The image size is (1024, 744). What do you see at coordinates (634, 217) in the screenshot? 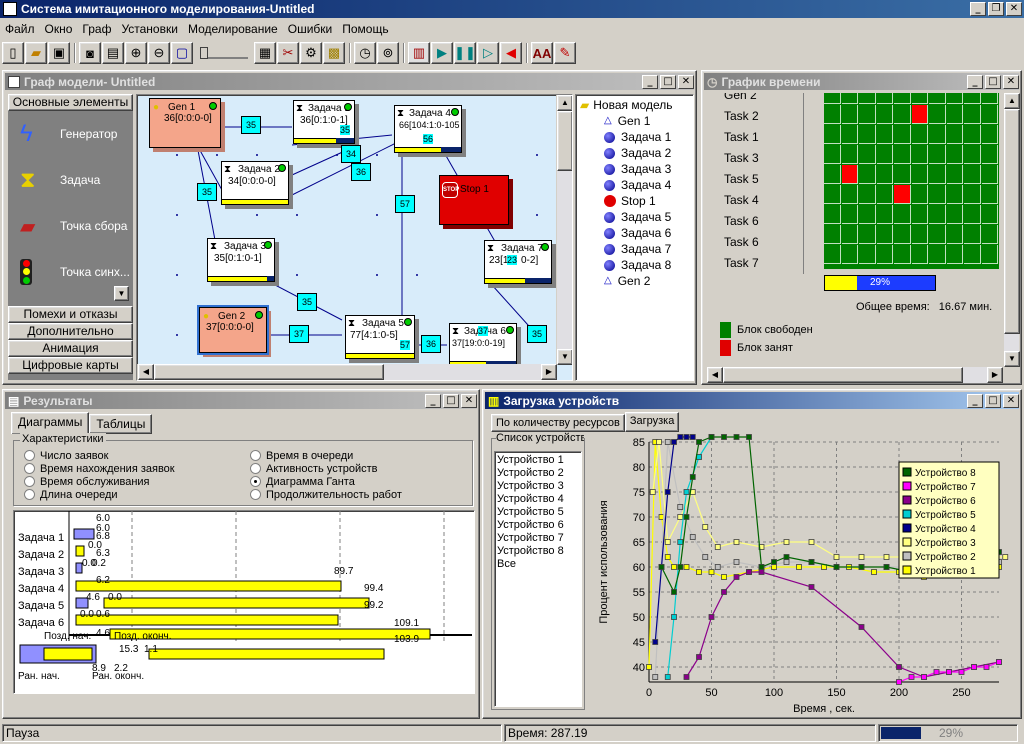
I see `tree-item: Задача 5` at bounding box center [634, 217].